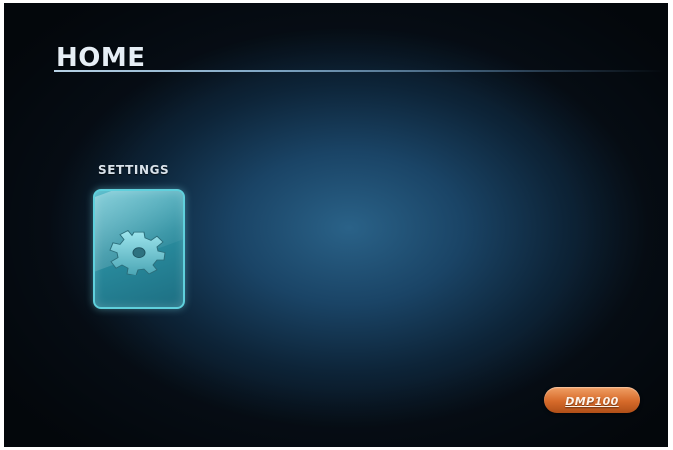 The image size is (673, 450). I want to click on brand-badge: DMP100, so click(592, 400).